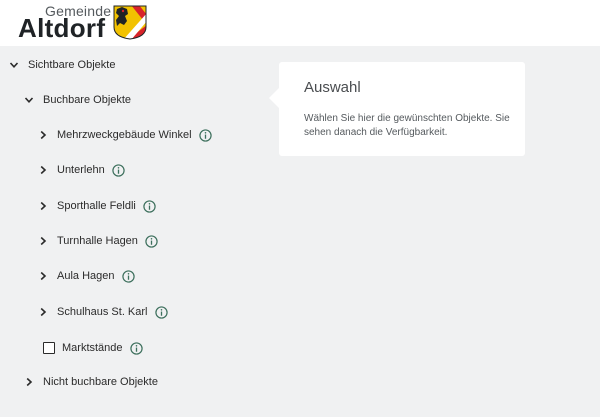 The height and width of the screenshot is (417, 600). I want to click on tree-item-label: Sporthalle Feldli, so click(96, 206).